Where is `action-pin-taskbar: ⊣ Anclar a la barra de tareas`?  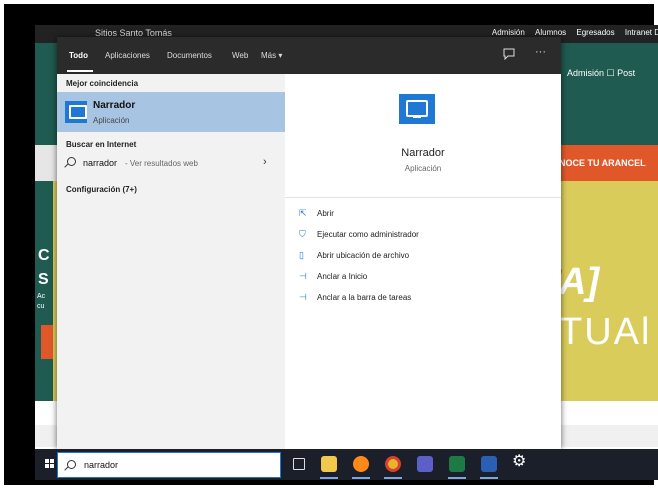 action-pin-taskbar: ⊣ Anclar a la barra de tareas is located at coordinates (355, 299).